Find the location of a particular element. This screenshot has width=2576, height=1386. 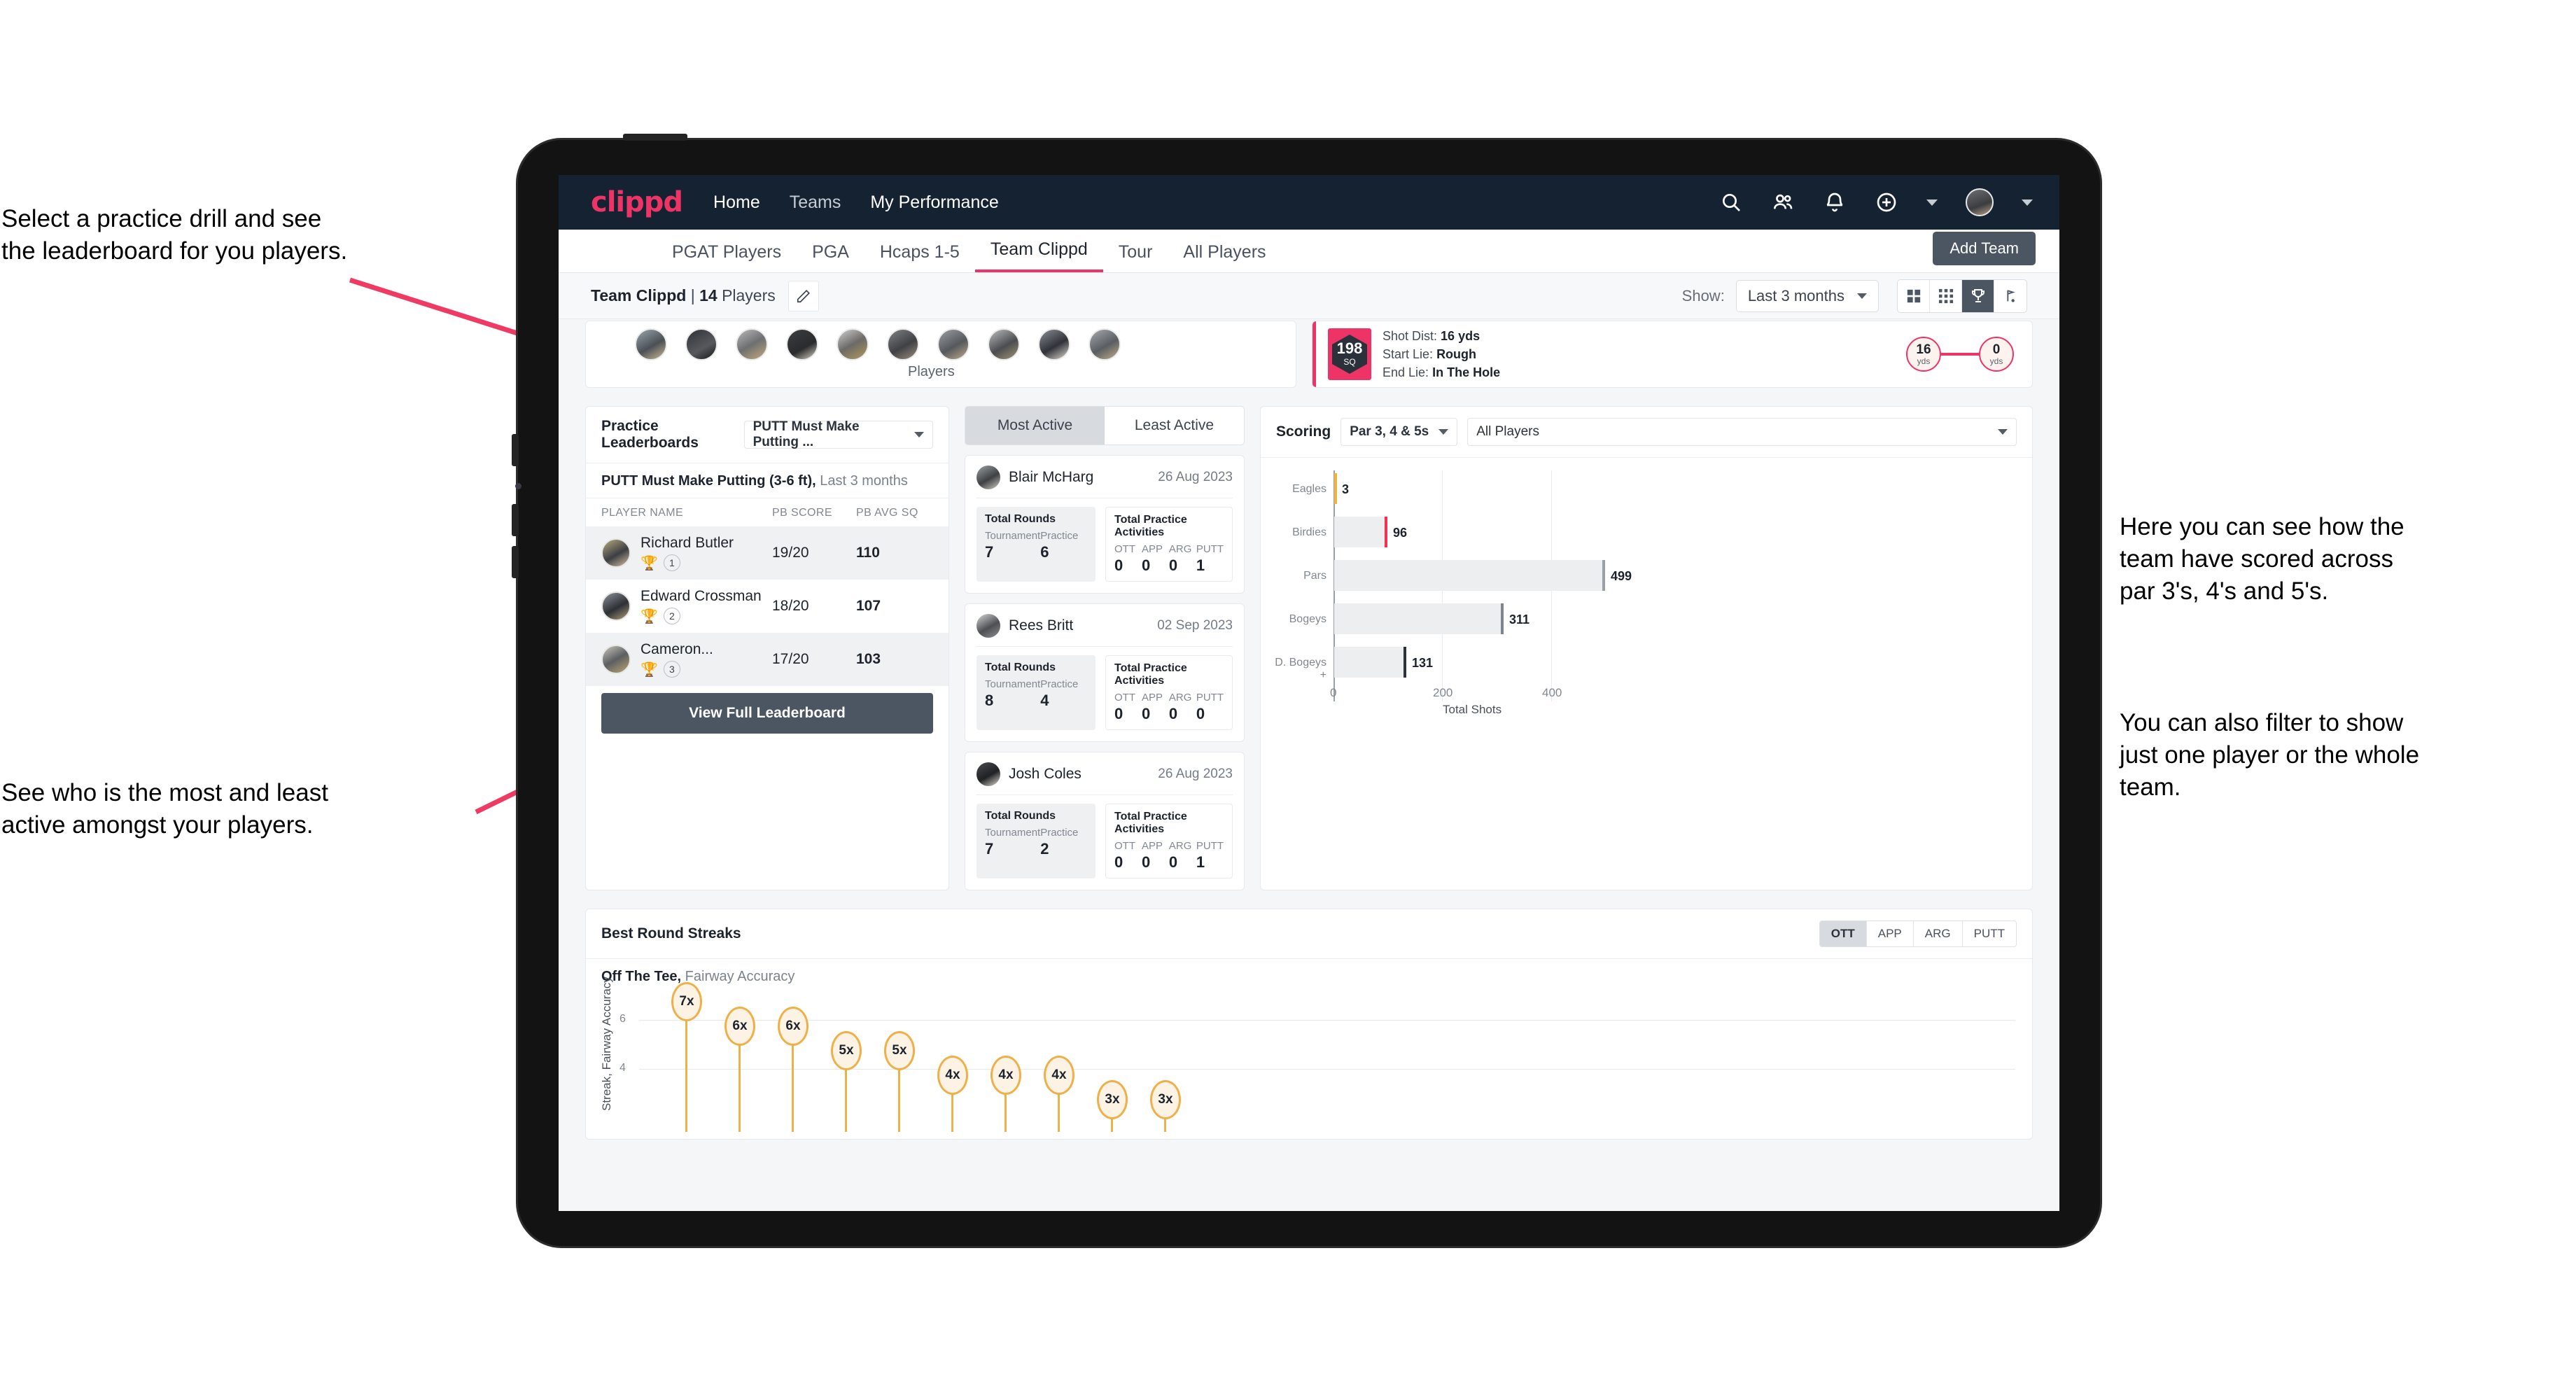

par-filter-select: Par 3, 4 & 5s is located at coordinates (1399, 432).